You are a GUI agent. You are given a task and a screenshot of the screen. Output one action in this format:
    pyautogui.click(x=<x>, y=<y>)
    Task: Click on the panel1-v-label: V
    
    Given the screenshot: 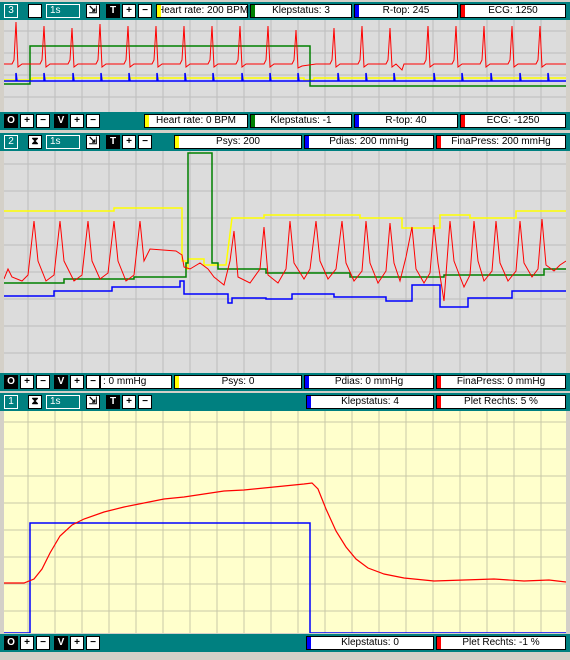 What is the action you would take?
    pyautogui.click(x=61, y=121)
    